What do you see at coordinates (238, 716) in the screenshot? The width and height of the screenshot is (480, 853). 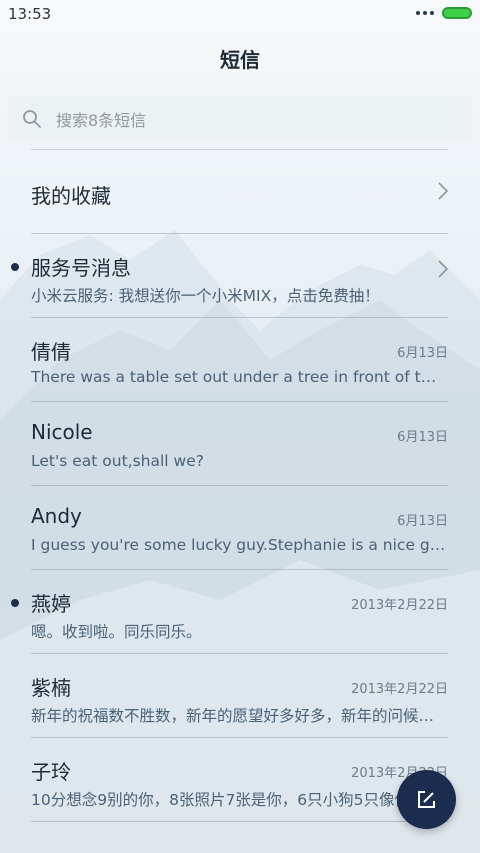 I see `message-preview: 新年的祝福数不胜数，新年的愿望好多好多，新年的问候真心送上` at bounding box center [238, 716].